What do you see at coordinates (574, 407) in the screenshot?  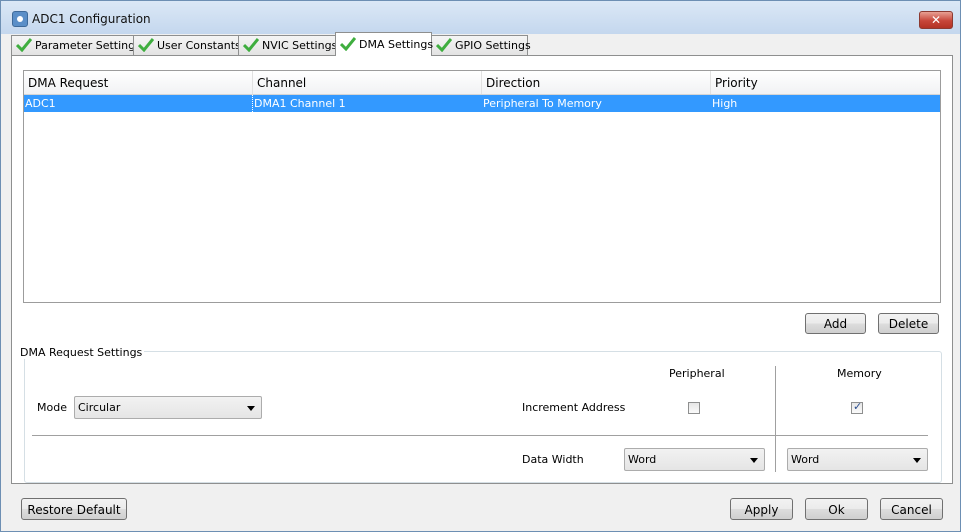 I see `increment-address-label: Increment Address` at bounding box center [574, 407].